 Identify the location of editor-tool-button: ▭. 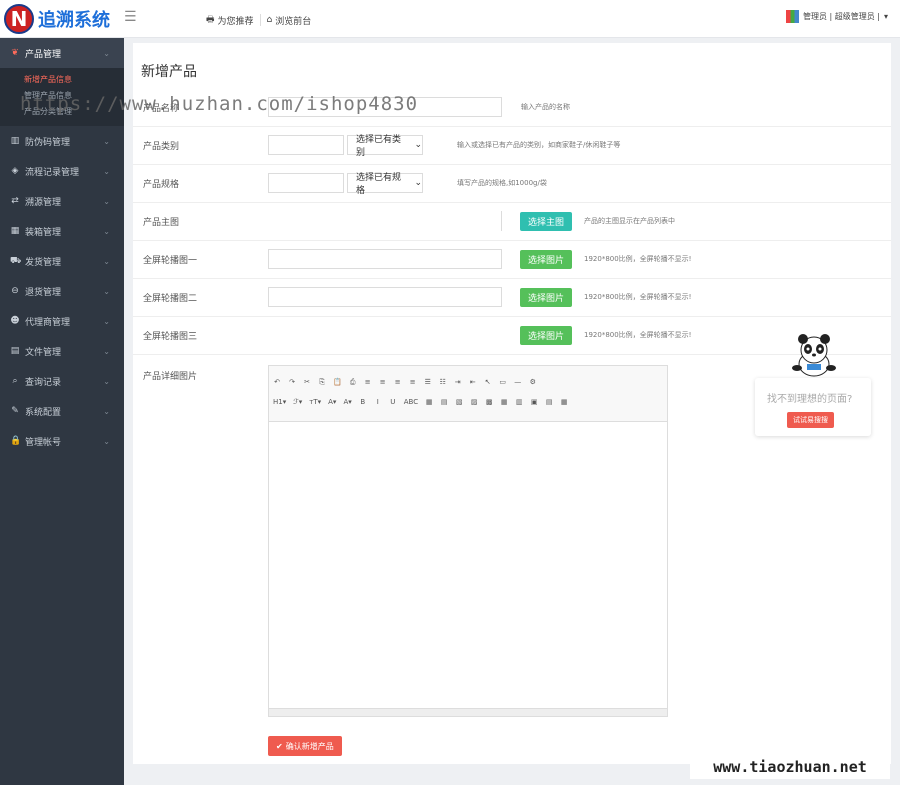
(503, 382).